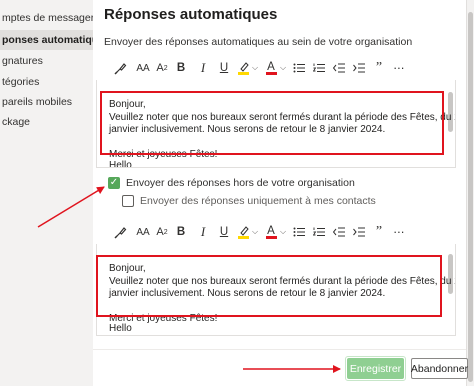 Image resolution: width=474 pixels, height=386 pixels. Describe the element at coordinates (375, 368) in the screenshot. I see `save-button: Enregistrer` at that location.